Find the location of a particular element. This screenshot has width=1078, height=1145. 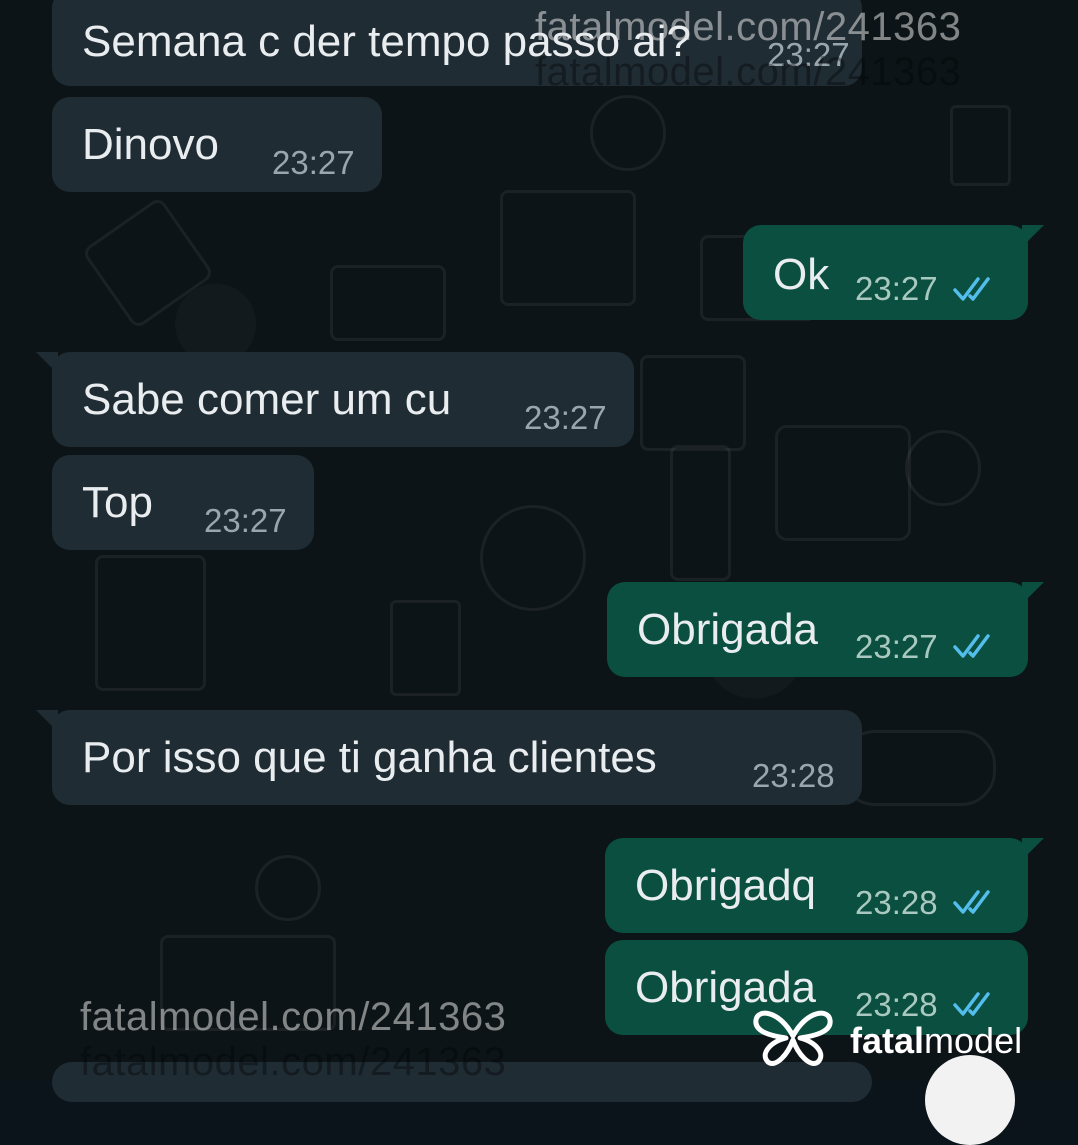

incoming-message: Dinovo 23:27 is located at coordinates (217, 144).